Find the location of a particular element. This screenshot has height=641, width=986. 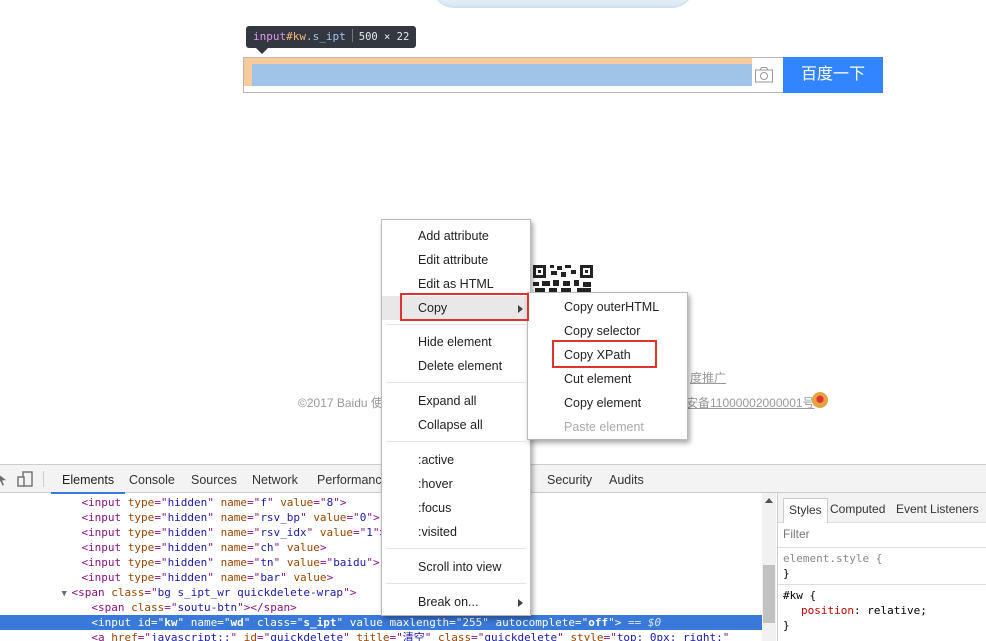

device-toolbar-icon is located at coordinates (25, 479).